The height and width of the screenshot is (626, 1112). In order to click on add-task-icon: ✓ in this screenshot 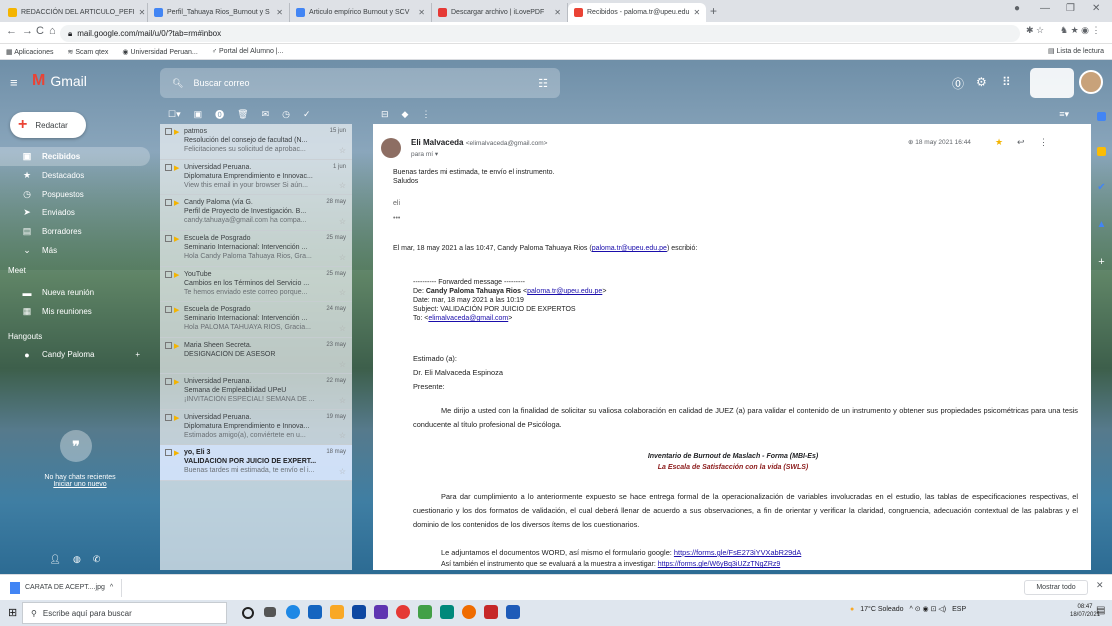, I will do `click(307, 114)`.